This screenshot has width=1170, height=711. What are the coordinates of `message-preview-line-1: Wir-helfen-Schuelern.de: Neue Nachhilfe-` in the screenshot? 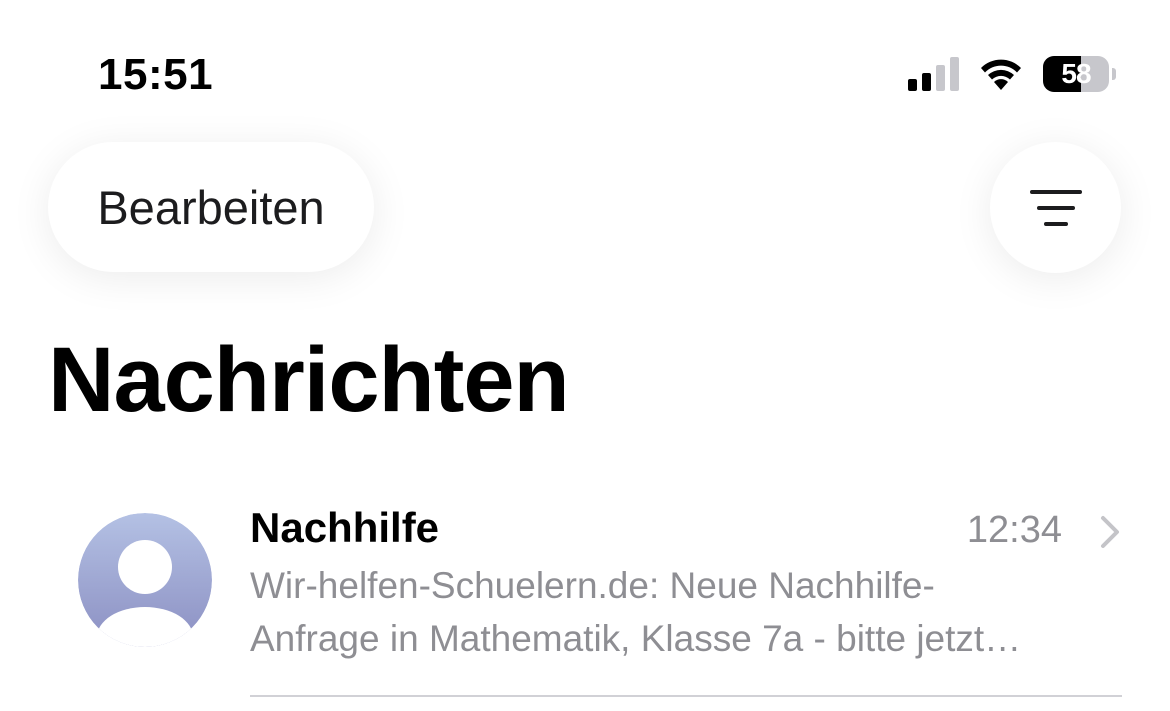 It's located at (592, 585).